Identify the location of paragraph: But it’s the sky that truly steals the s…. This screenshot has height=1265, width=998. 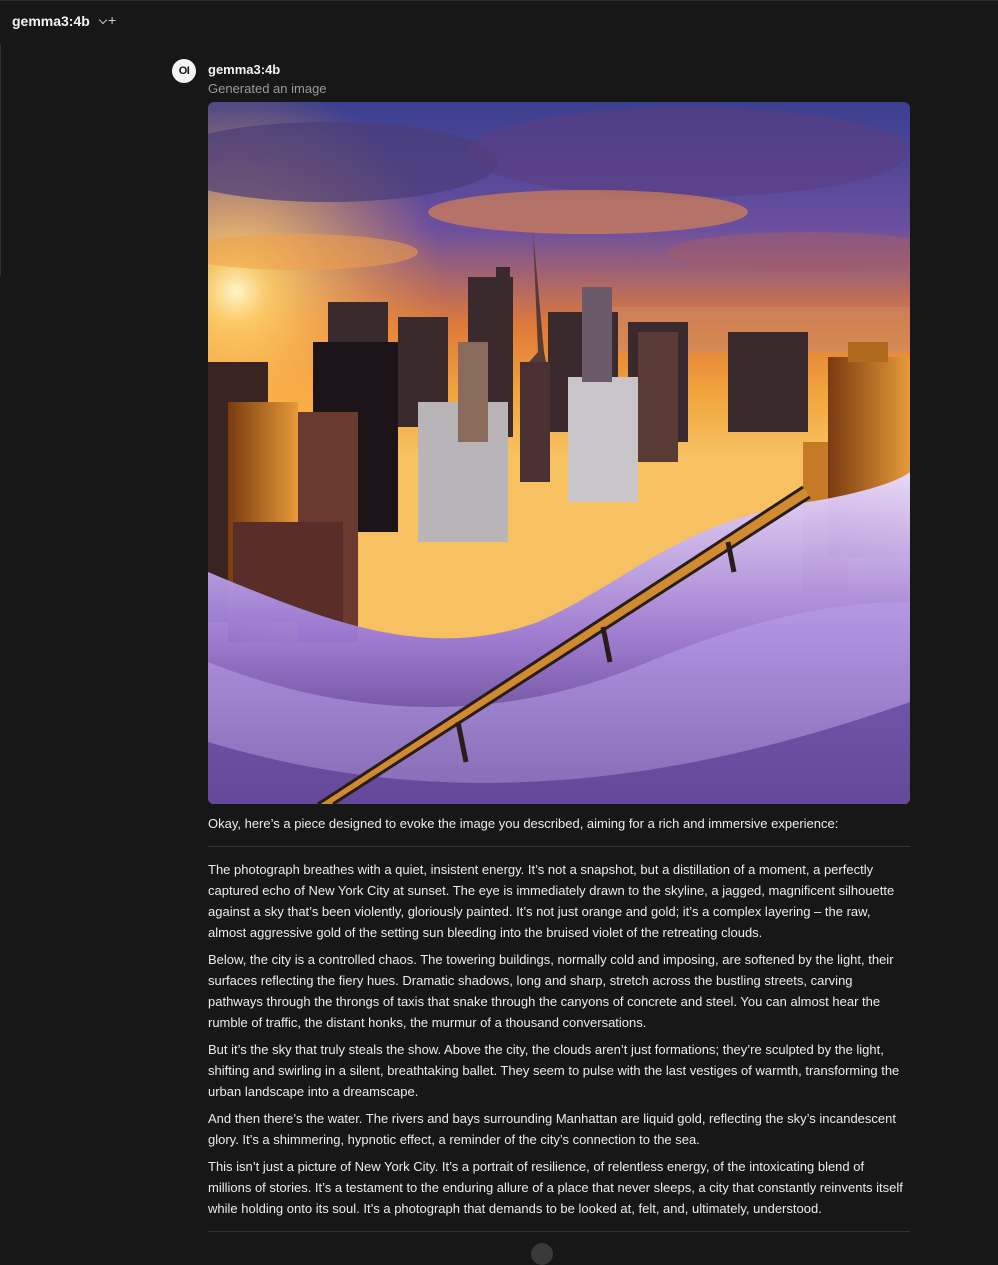
(554, 1070).